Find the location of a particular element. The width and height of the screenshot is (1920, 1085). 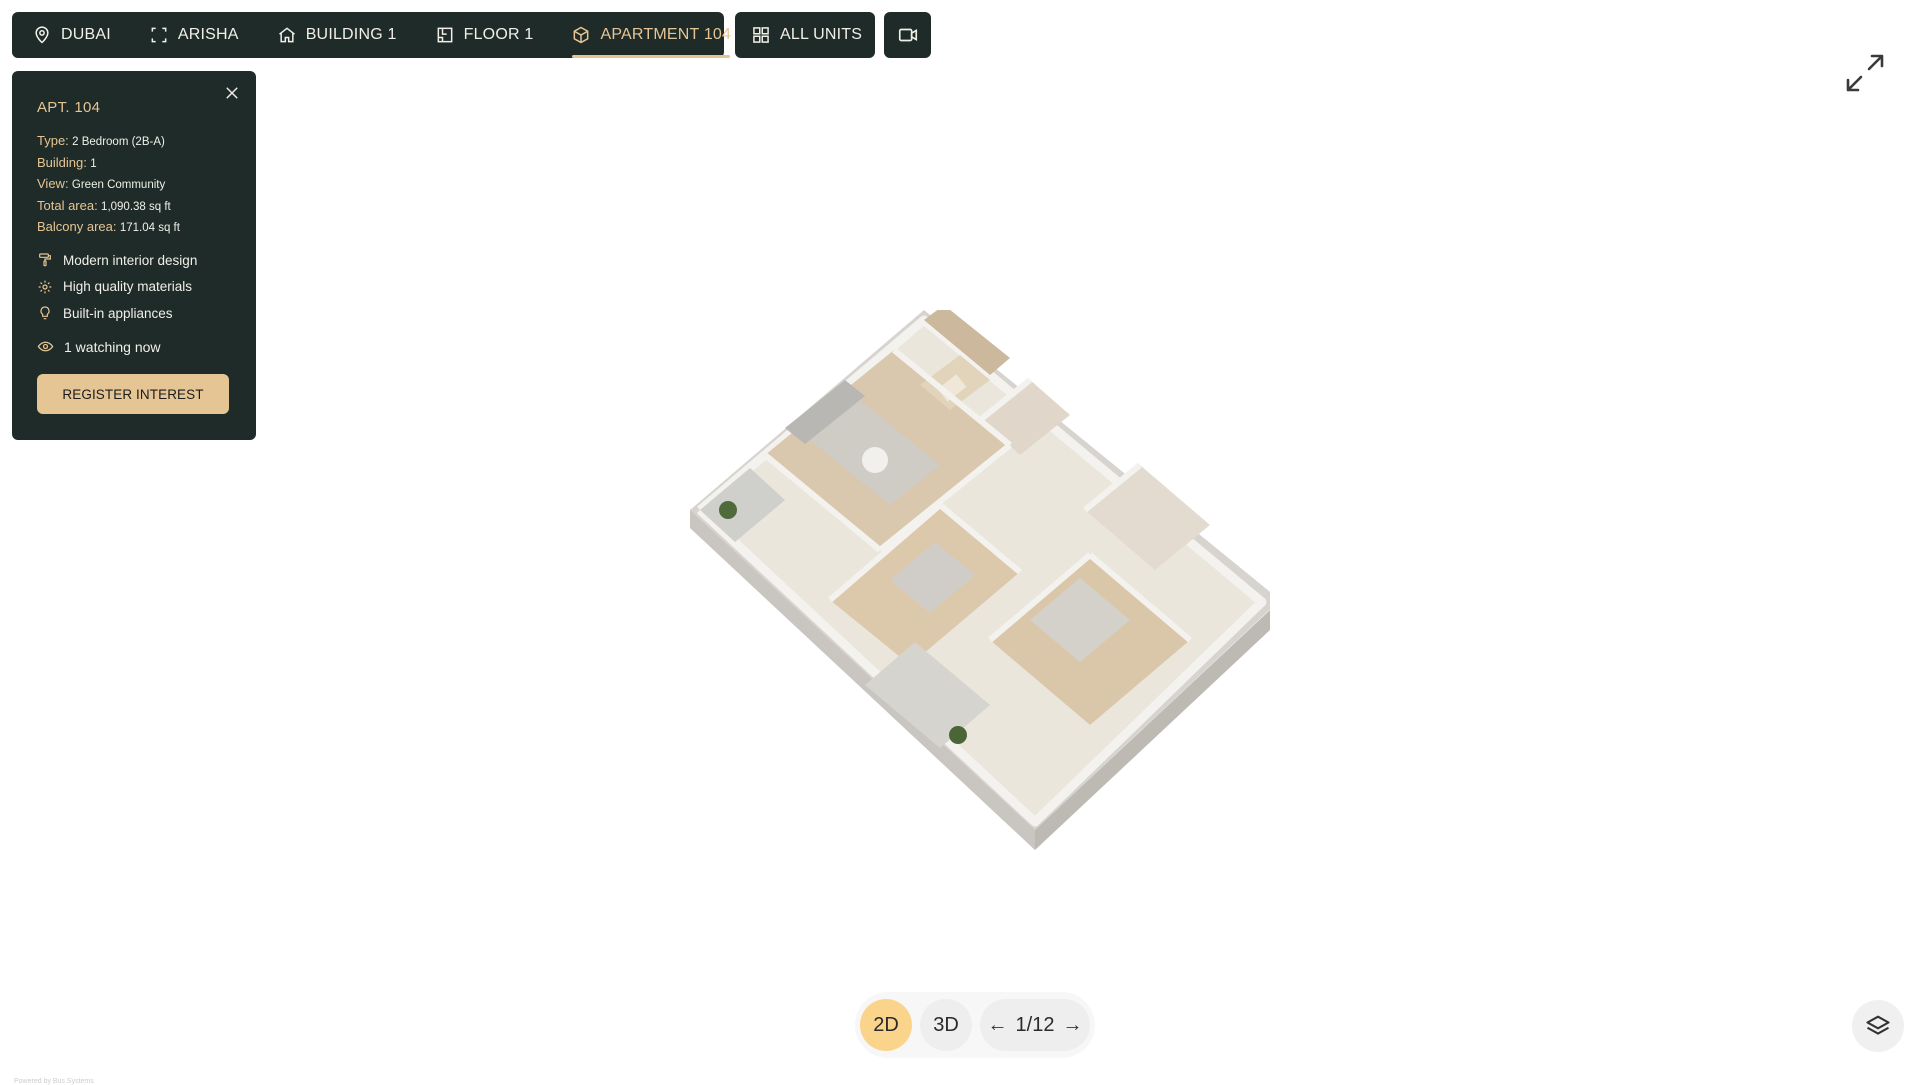

fullscreen-button is located at coordinates (1865, 73).